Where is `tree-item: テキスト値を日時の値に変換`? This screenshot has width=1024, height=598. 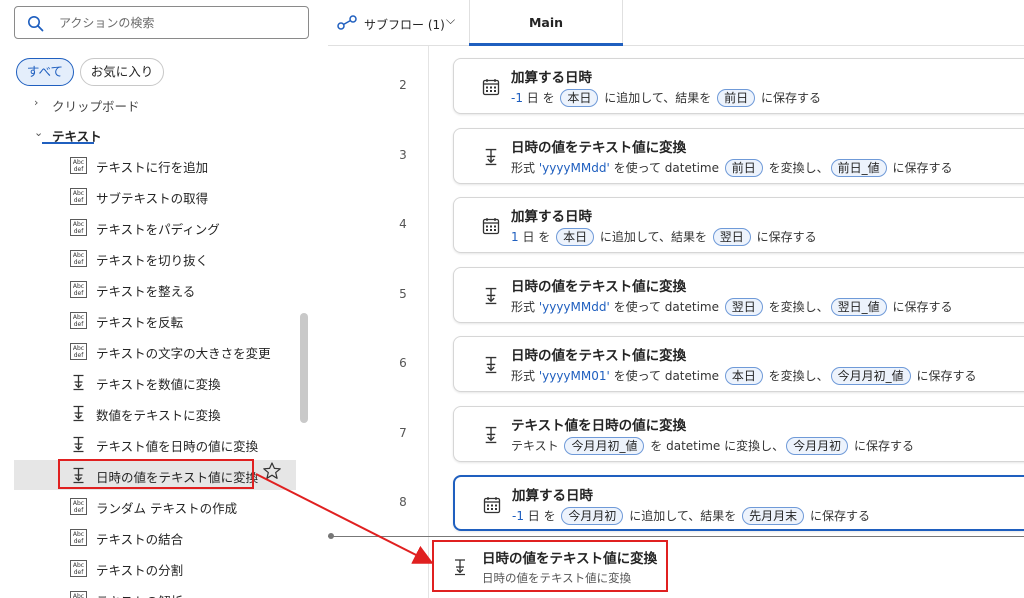
tree-item: テキスト値を日時の値に変換 is located at coordinates (155, 444).